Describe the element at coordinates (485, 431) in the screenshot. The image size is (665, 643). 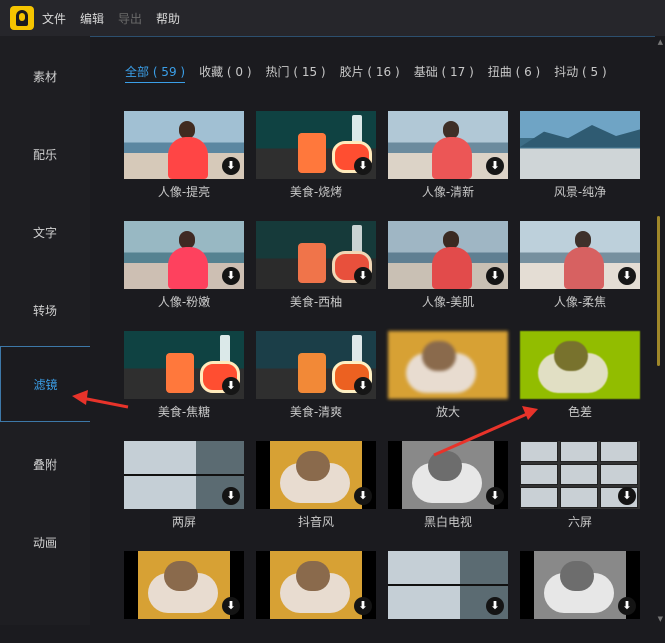
I see `arrow-to-chromatic-filter` at that location.